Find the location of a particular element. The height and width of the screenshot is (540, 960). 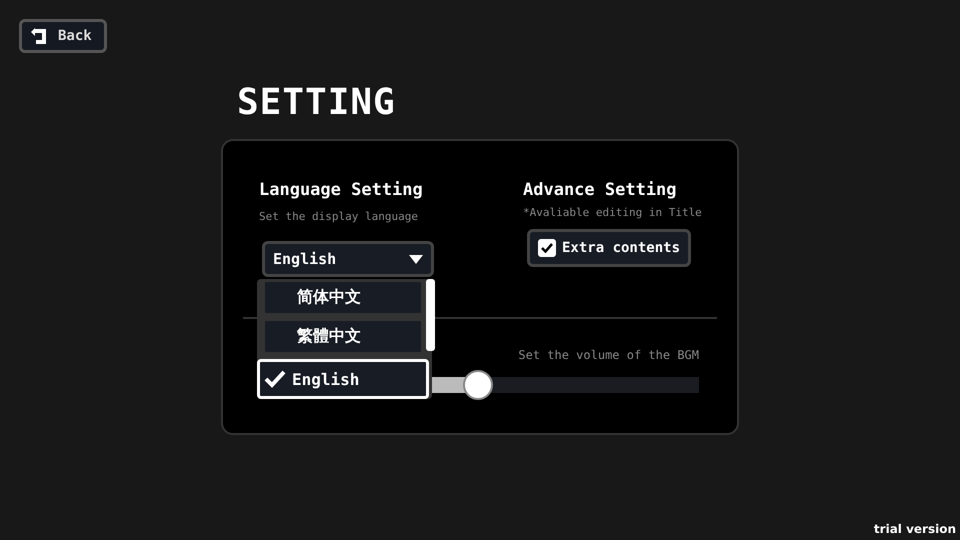

extra-contents-checkbox: Extra contents is located at coordinates (609, 248).